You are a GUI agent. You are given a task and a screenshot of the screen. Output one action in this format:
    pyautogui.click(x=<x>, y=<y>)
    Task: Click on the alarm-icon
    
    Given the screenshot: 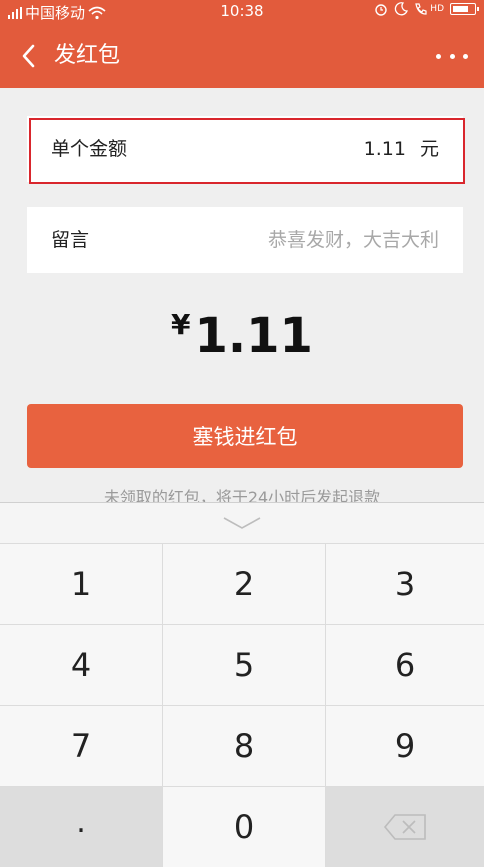 What is the action you would take?
    pyautogui.click(x=381, y=10)
    